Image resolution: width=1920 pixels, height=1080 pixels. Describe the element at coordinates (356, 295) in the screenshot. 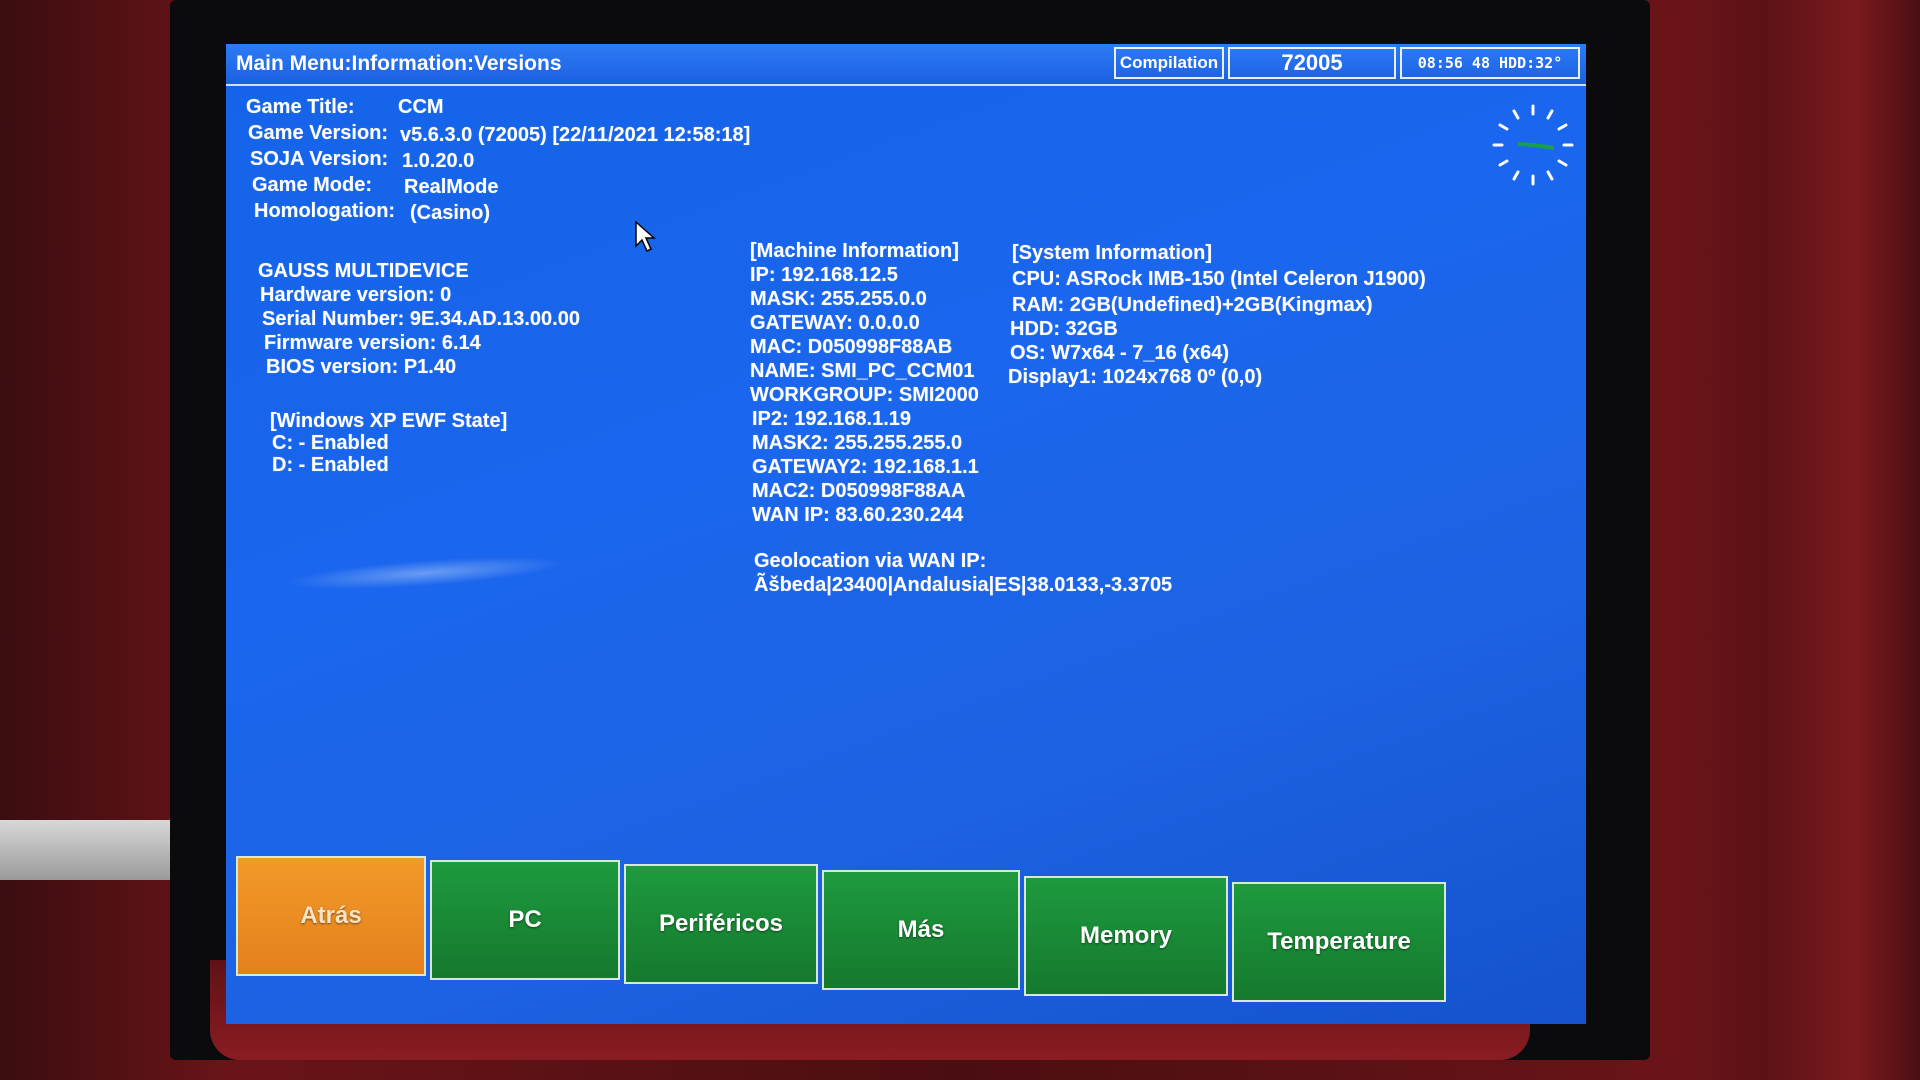

I see `hardware-version: Hardware version: 0` at that location.